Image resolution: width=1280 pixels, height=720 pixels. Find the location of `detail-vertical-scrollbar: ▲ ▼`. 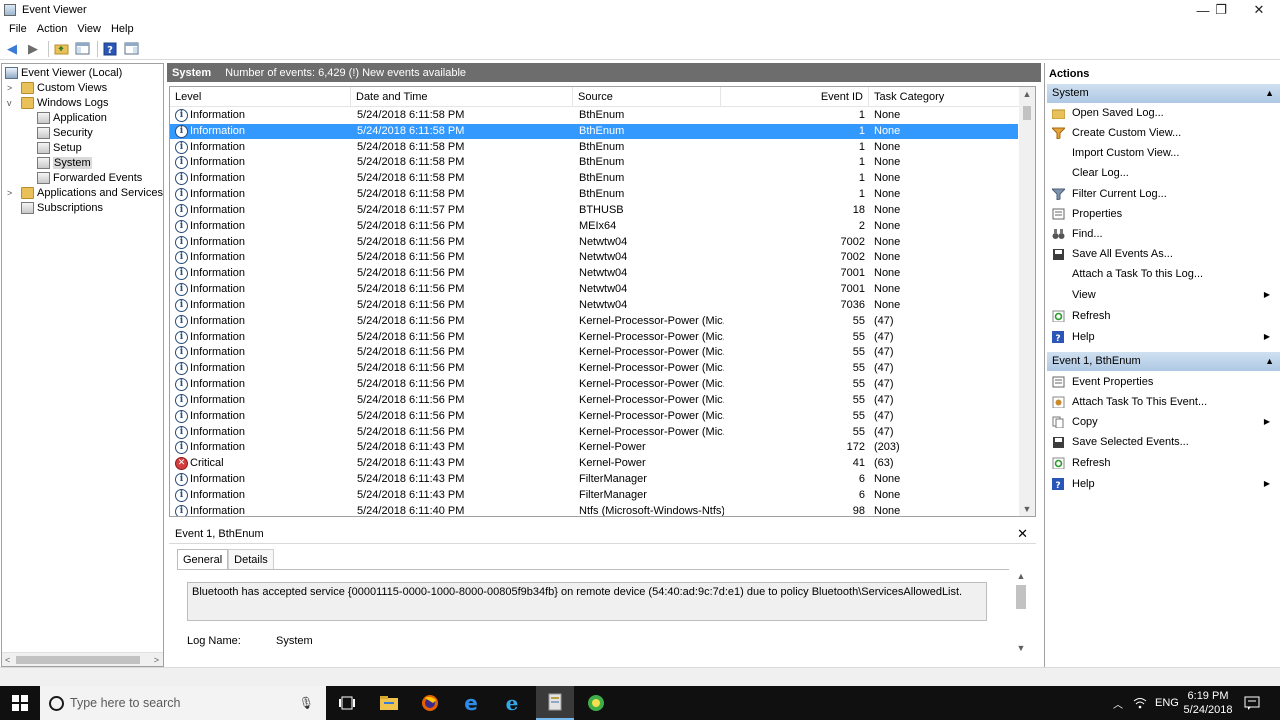

detail-vertical-scrollbar: ▲ ▼ is located at coordinates (1021, 612).